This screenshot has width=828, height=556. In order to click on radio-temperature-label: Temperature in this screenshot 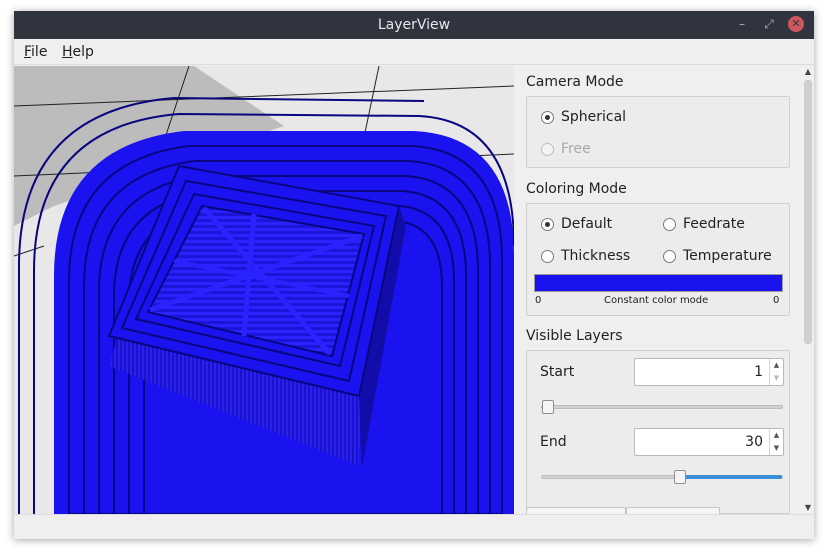, I will do `click(727, 256)`.